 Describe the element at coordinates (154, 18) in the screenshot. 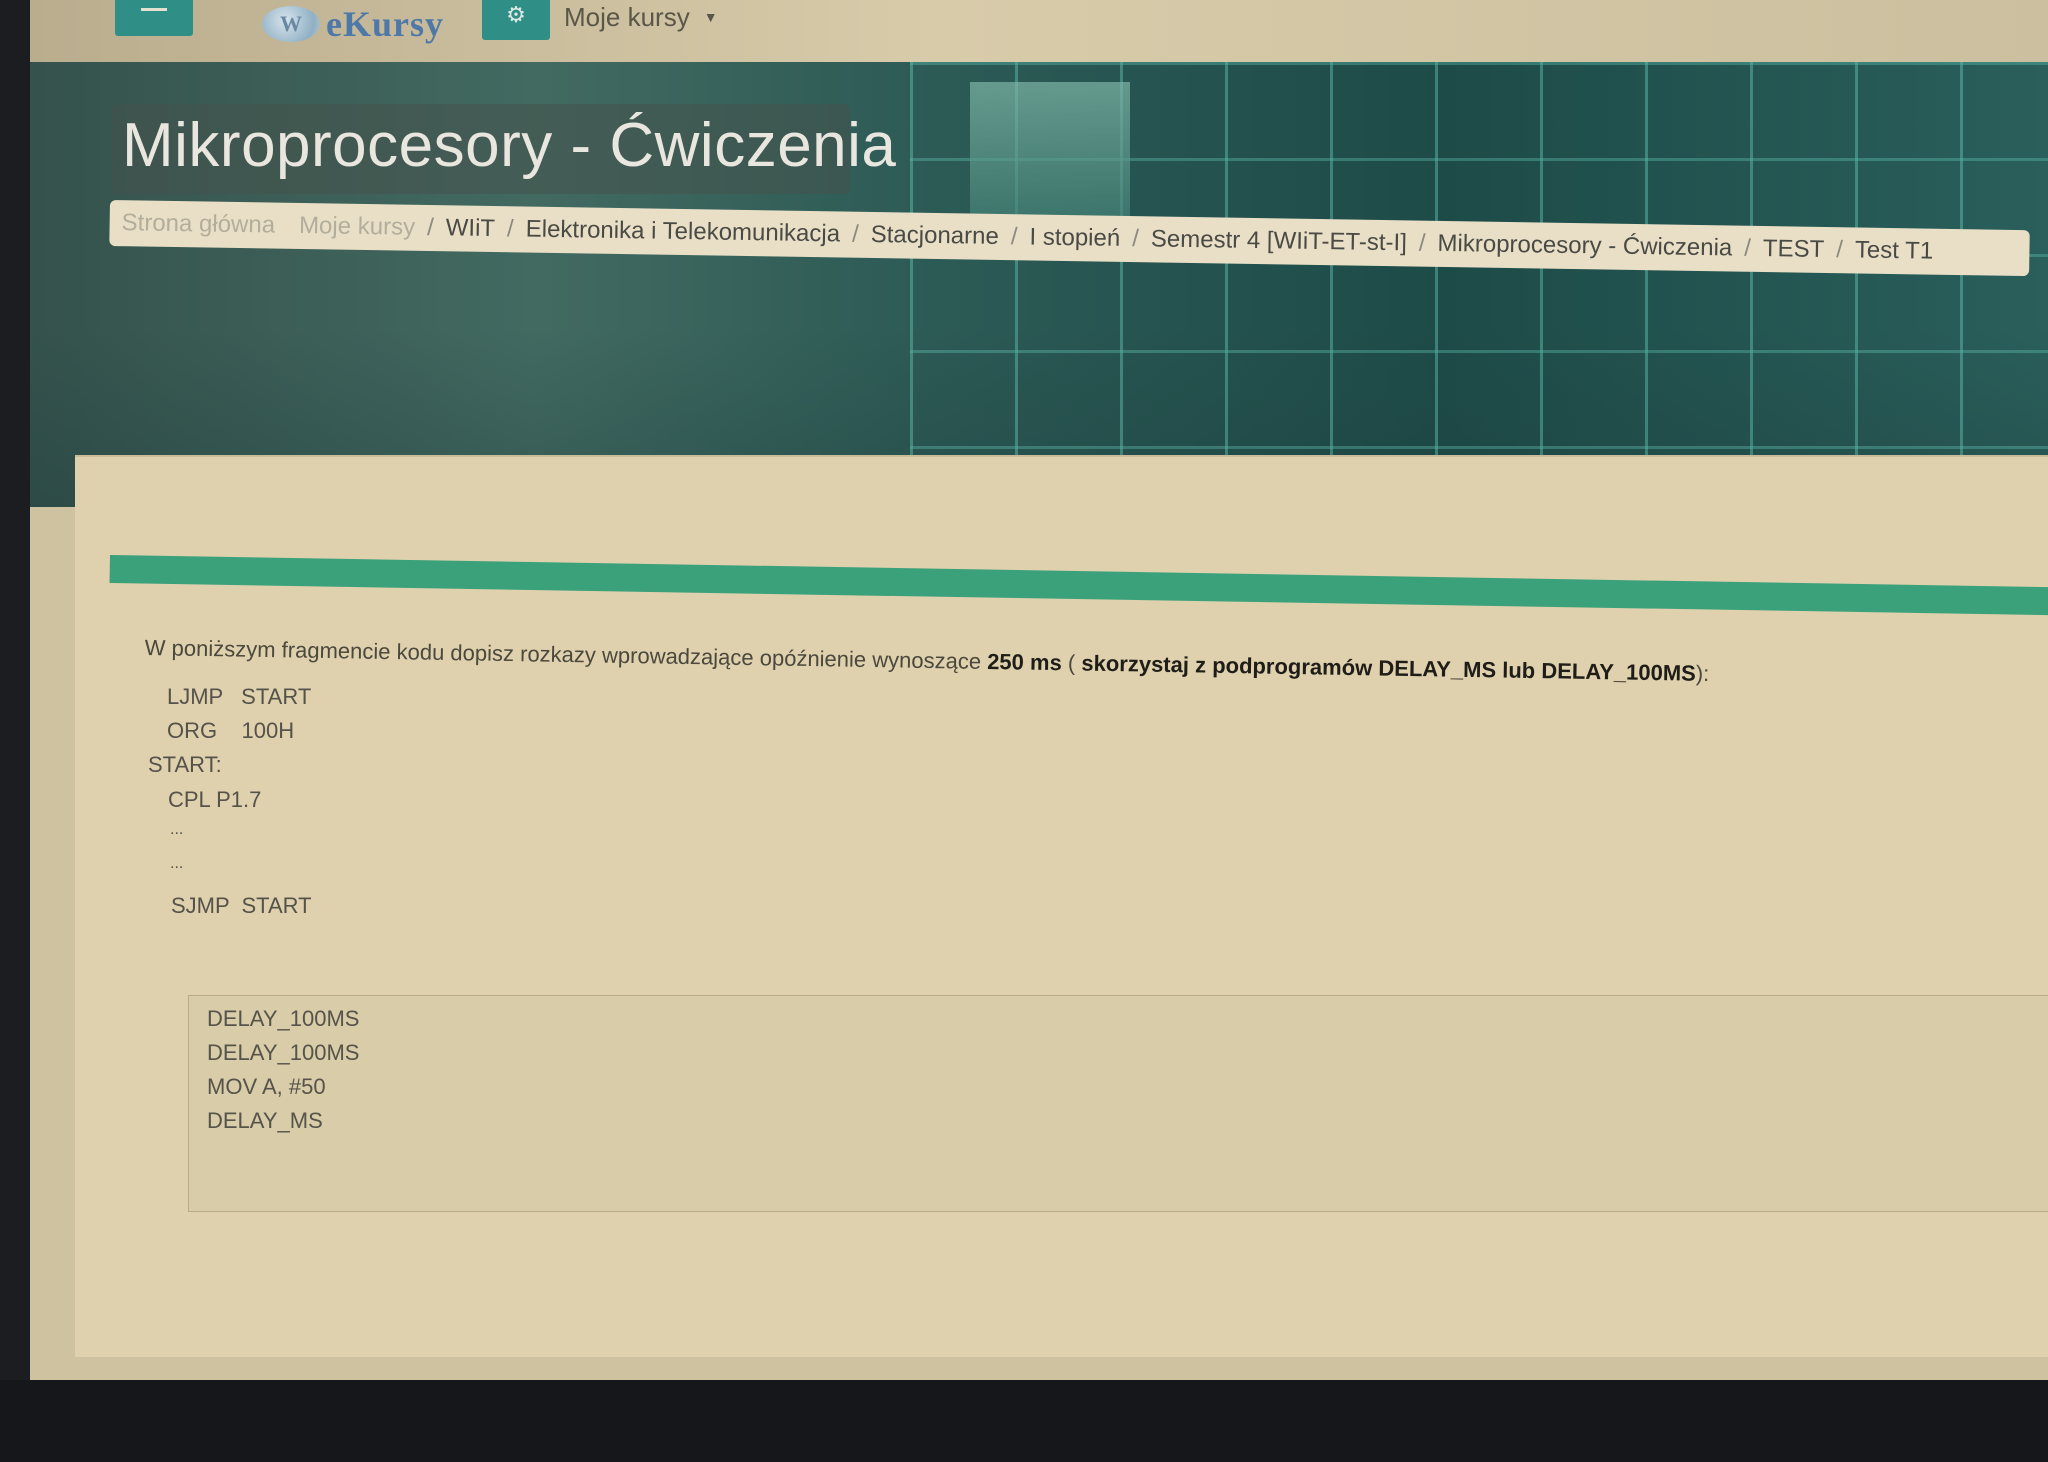

I see `menu-toggle-button` at that location.